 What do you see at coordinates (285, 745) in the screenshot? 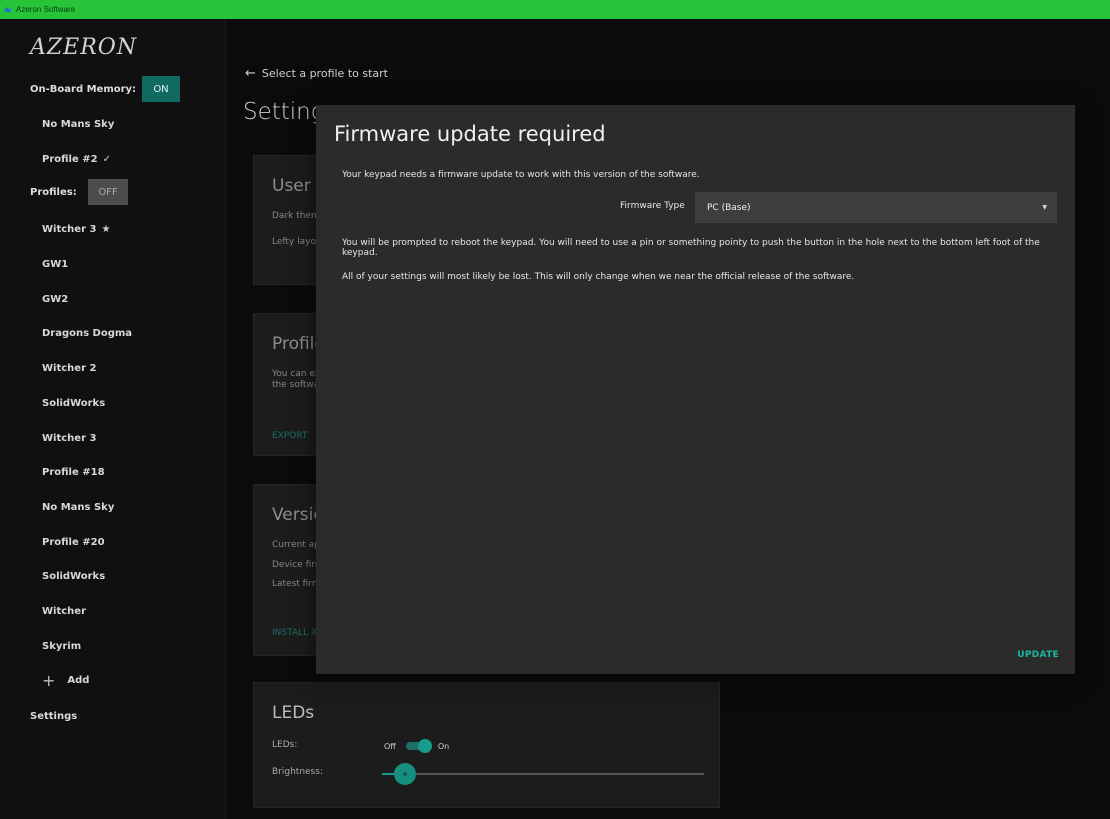
I see `leds-label: LEDs:` at bounding box center [285, 745].